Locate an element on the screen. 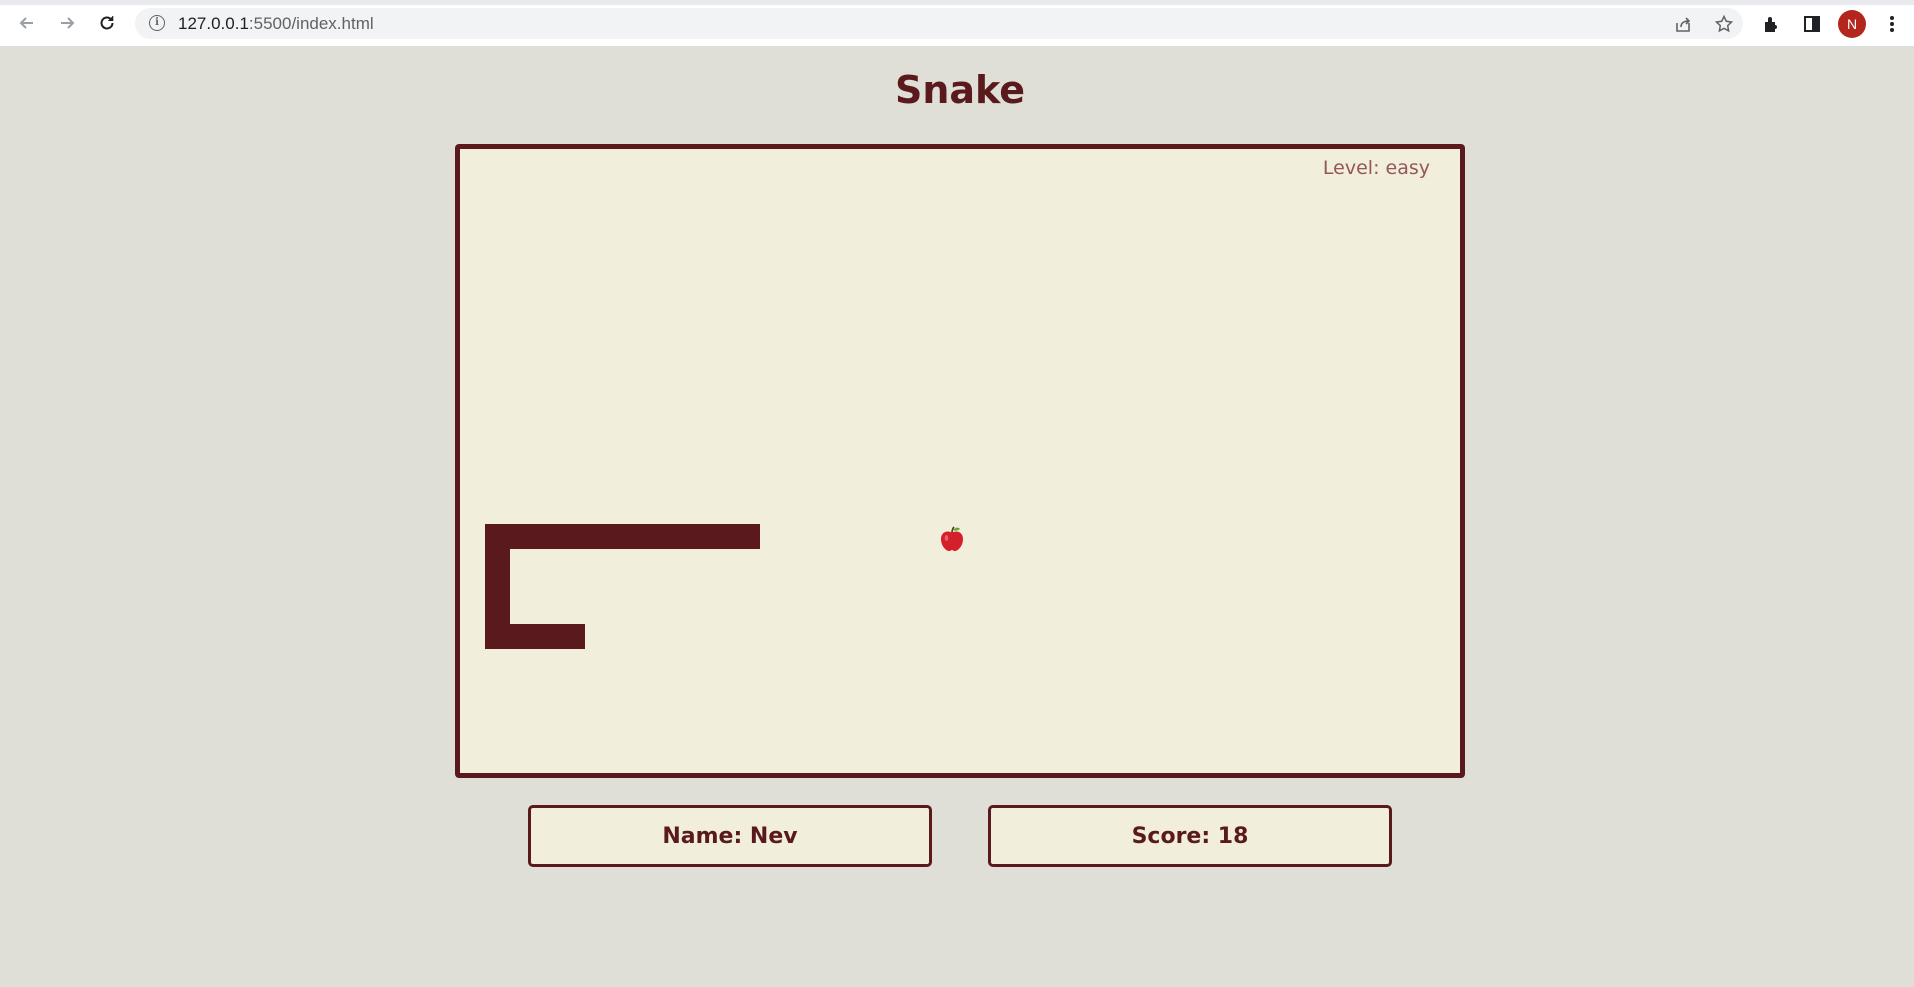 Image resolution: width=1914 pixels, height=987 pixels. share-icon is located at coordinates (1683, 24).